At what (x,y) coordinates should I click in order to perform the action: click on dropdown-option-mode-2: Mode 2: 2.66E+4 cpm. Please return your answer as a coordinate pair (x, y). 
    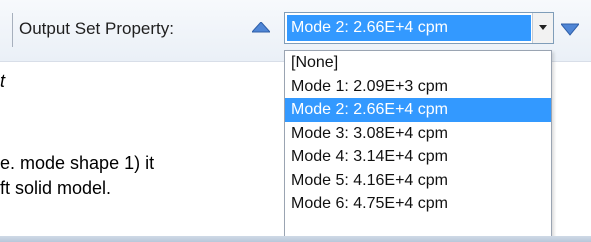
    Looking at the image, I should click on (418, 110).